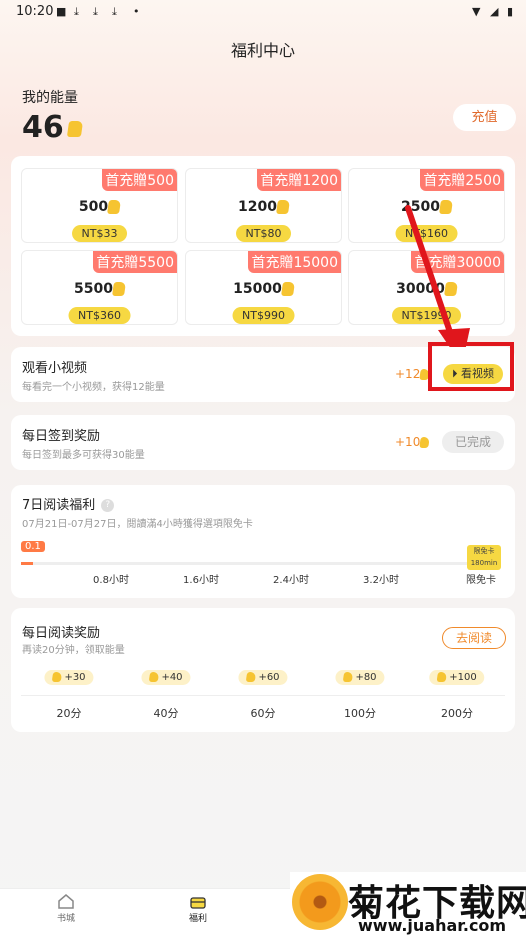 This screenshot has width=526, height=936. I want to click on flower-icon, so click(320, 902).